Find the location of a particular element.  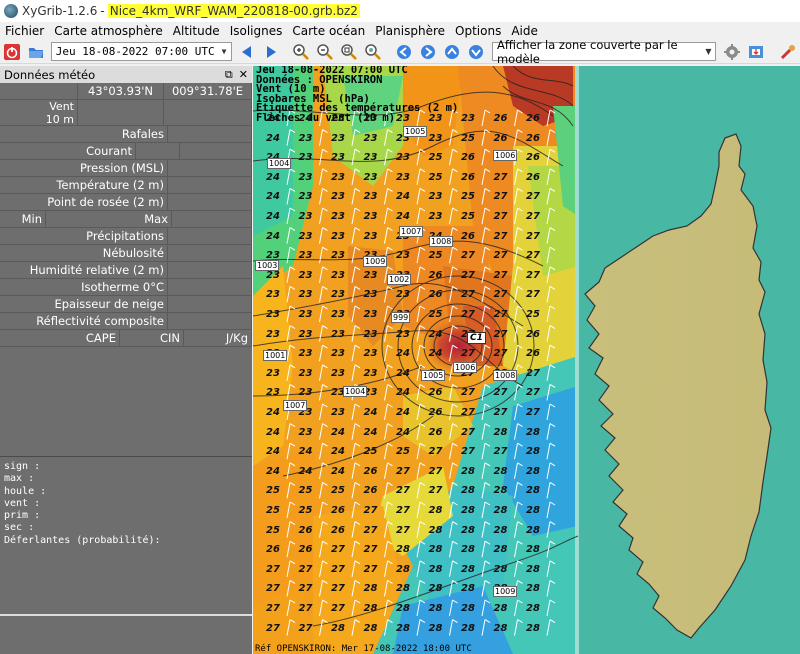

dewpoint-row: Point de rosée (2 m) is located at coordinates (126, 202).